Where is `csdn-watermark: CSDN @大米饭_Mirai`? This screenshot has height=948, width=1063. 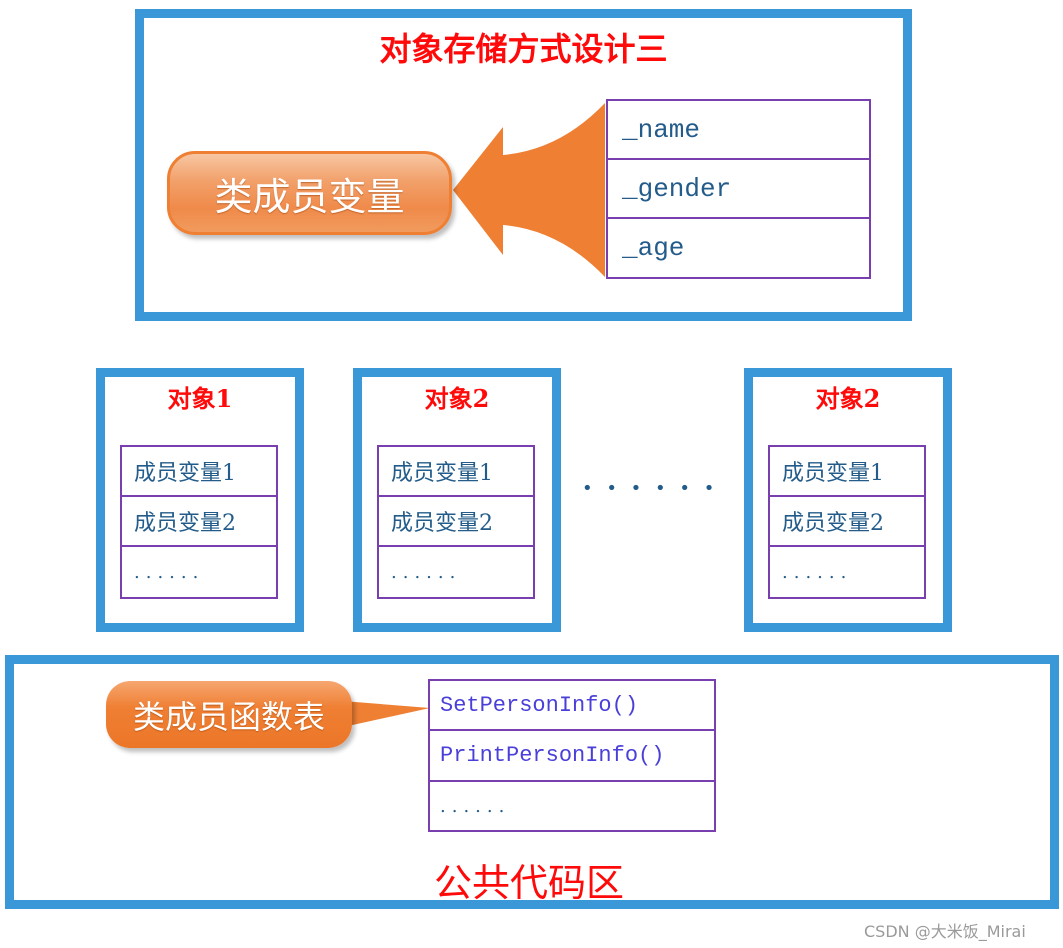 csdn-watermark: CSDN @大米饭_Mirai is located at coordinates (945, 931).